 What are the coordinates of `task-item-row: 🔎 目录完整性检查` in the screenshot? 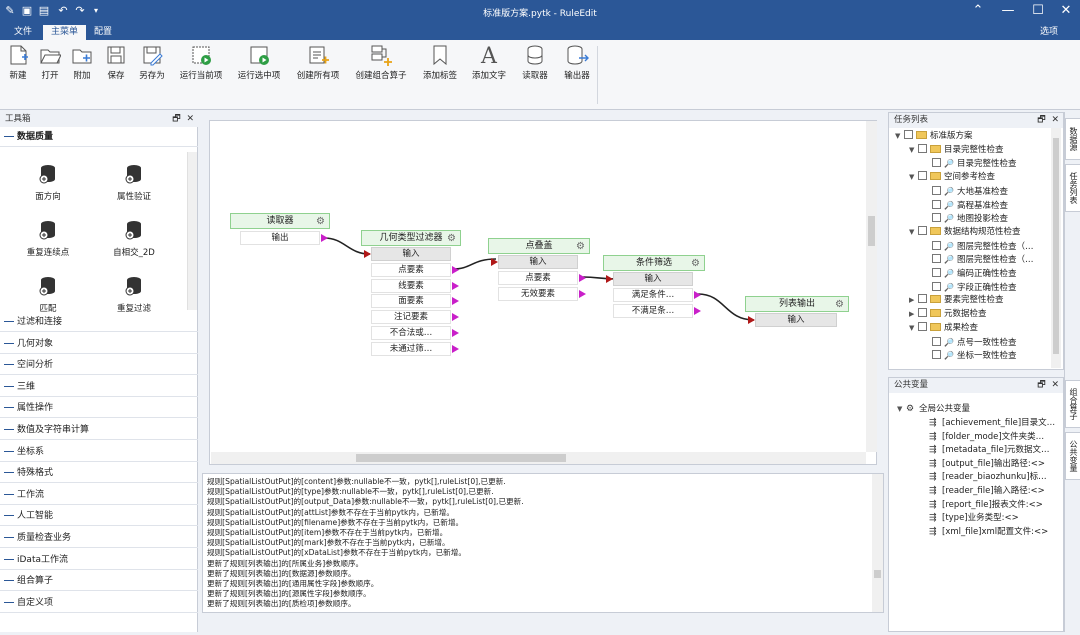 It's located at (970, 163).